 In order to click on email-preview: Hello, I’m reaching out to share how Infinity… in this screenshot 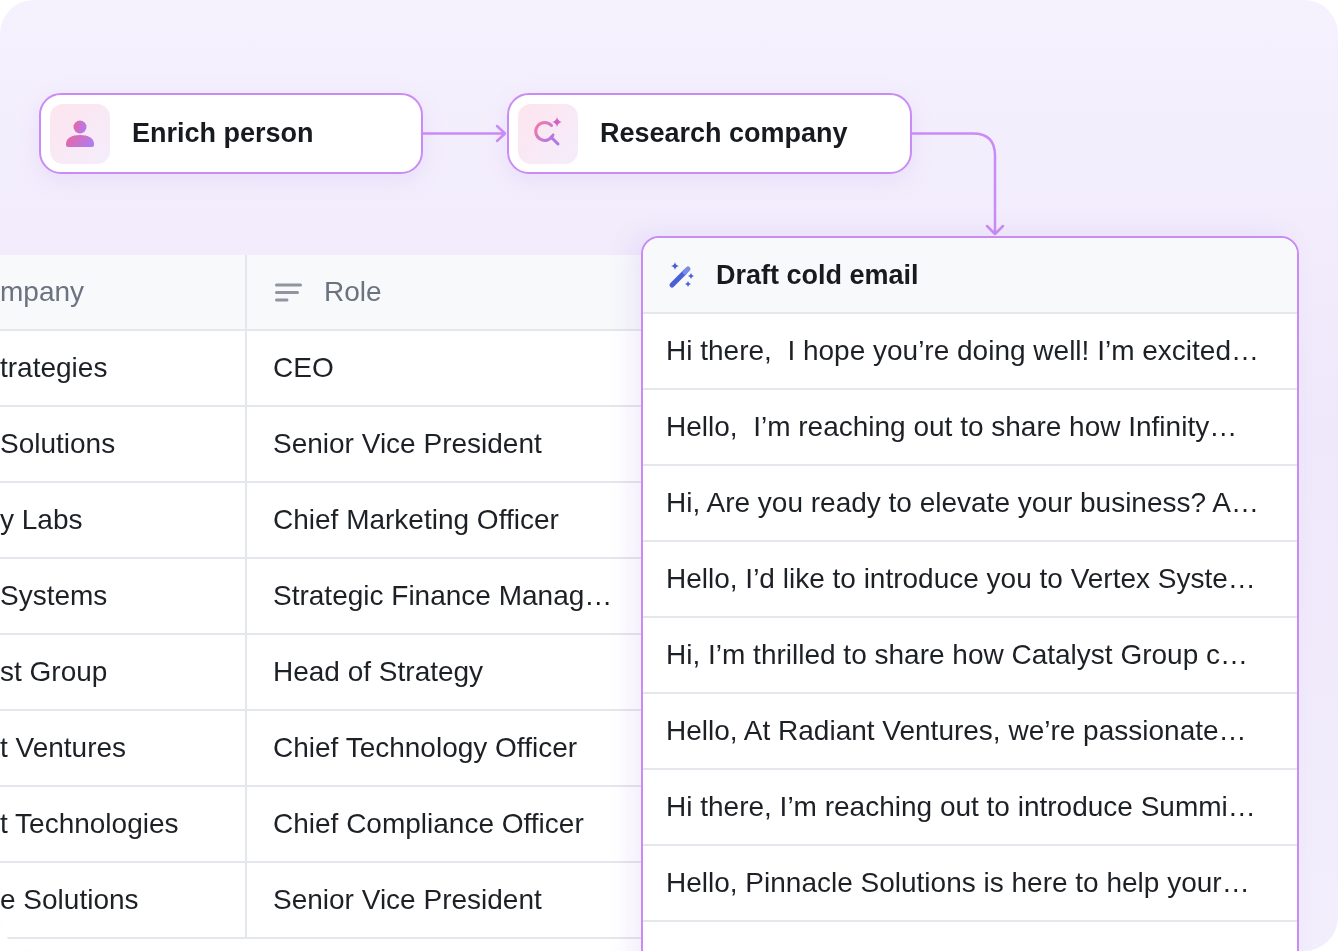, I will do `click(970, 428)`.